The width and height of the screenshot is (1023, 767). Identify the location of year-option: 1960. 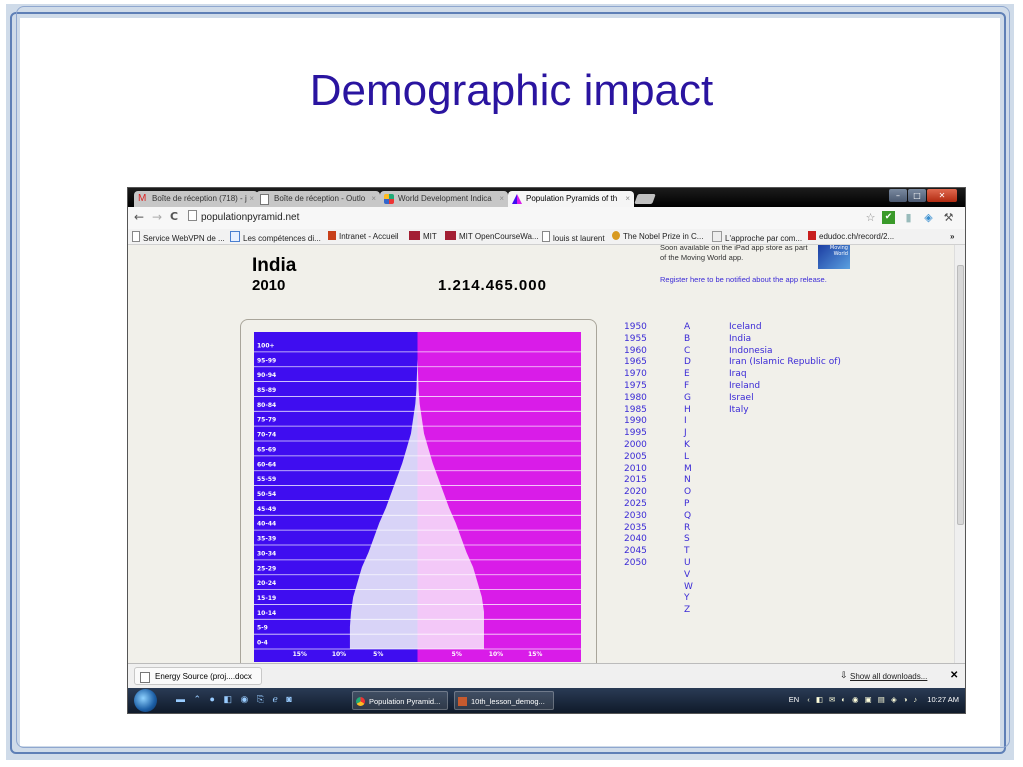
(635, 352).